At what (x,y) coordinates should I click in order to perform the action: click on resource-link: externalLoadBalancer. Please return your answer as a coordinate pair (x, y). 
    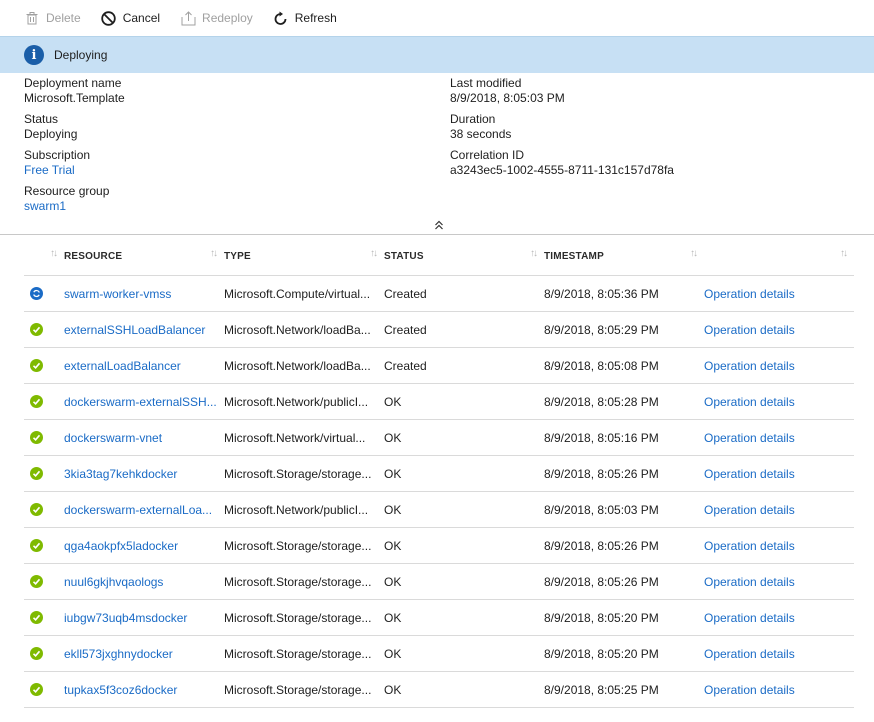
    Looking at the image, I should click on (144, 366).